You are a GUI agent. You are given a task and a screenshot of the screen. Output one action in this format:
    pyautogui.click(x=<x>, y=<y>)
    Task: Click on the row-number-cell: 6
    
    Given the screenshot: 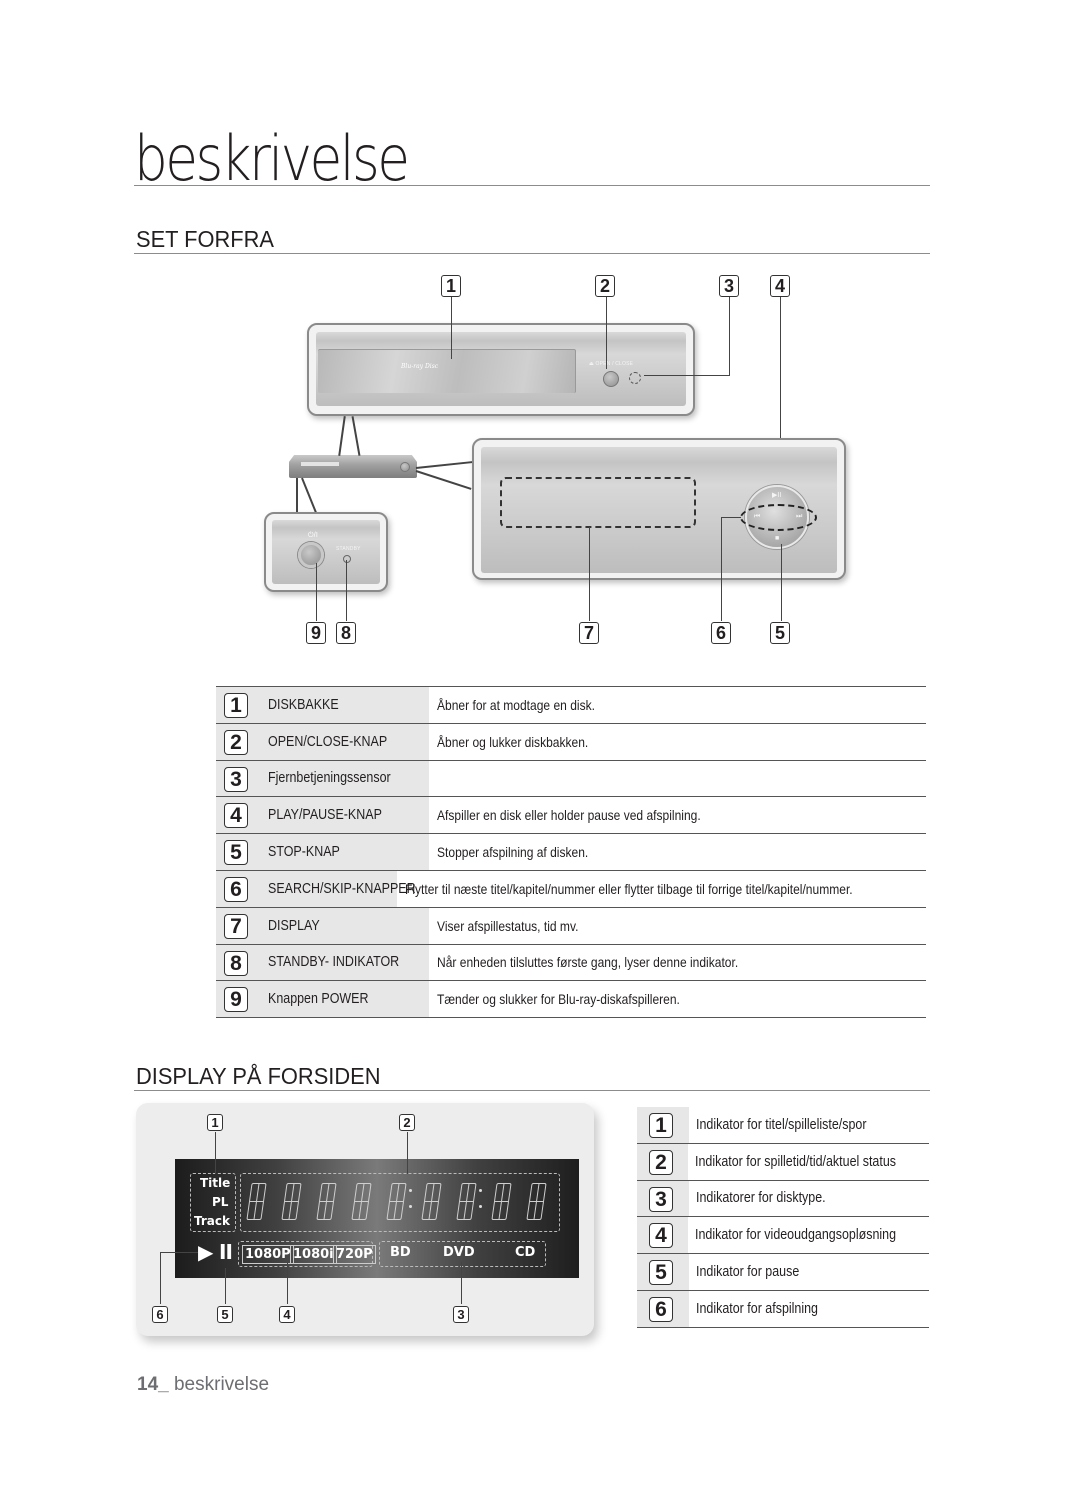 What is the action you would take?
    pyautogui.click(x=663, y=1308)
    